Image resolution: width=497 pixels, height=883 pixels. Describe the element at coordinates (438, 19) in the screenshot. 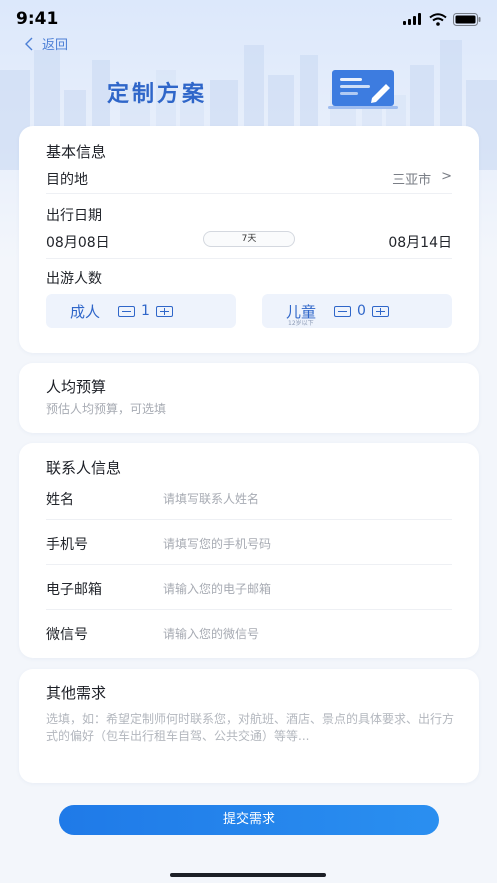

I see `wifi-icon` at that location.